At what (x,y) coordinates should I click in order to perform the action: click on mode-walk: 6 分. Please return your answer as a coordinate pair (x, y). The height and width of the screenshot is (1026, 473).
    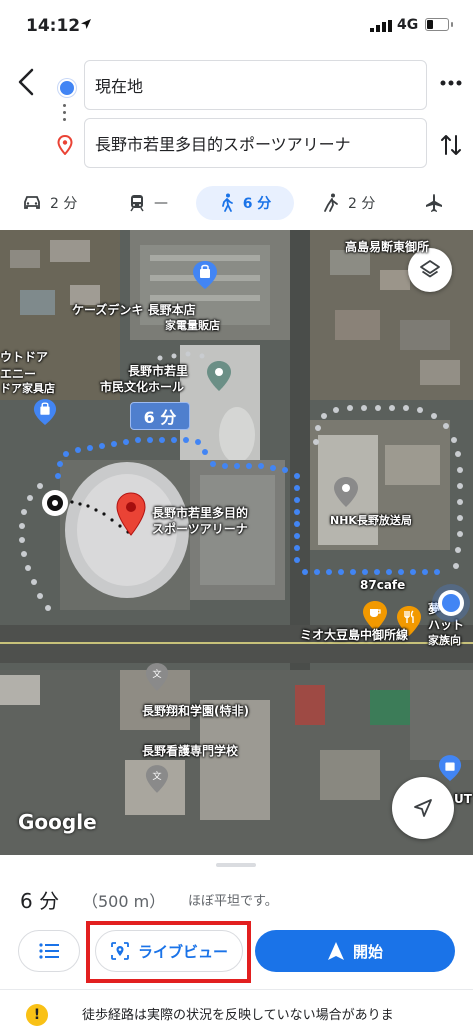
    Looking at the image, I should click on (245, 203).